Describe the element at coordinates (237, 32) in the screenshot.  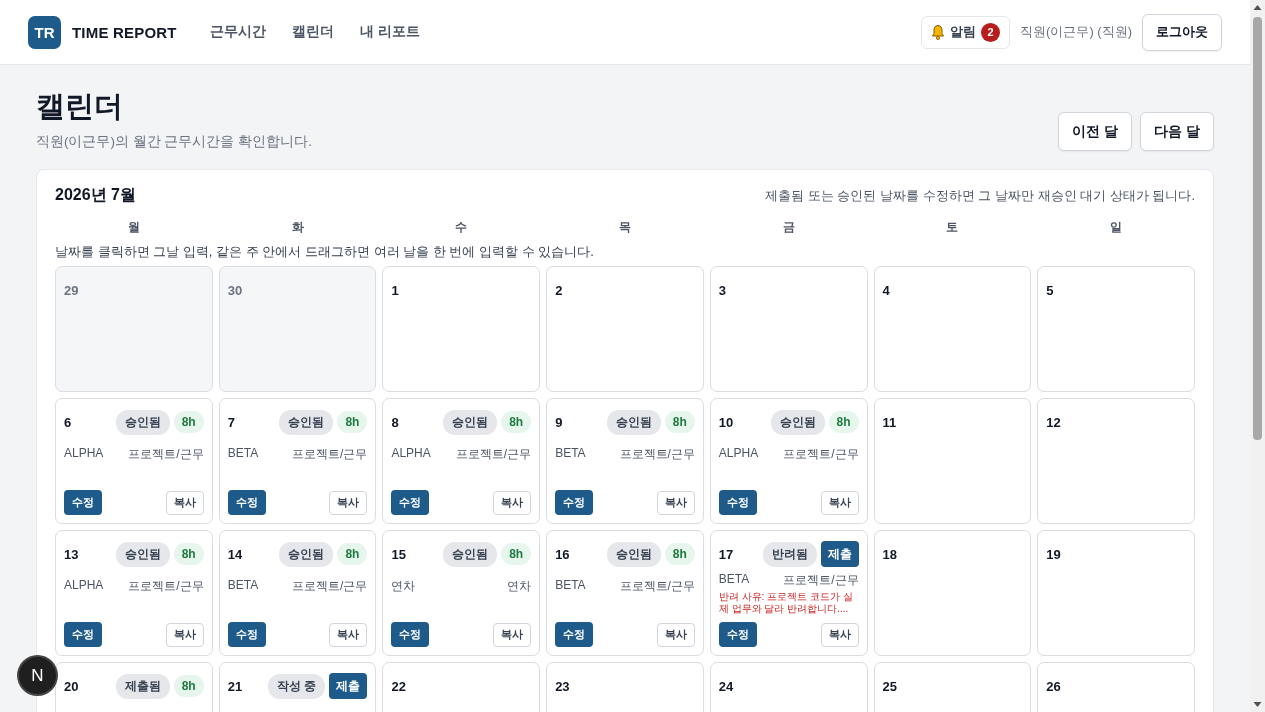
I see `nav-link: 근무시간` at that location.